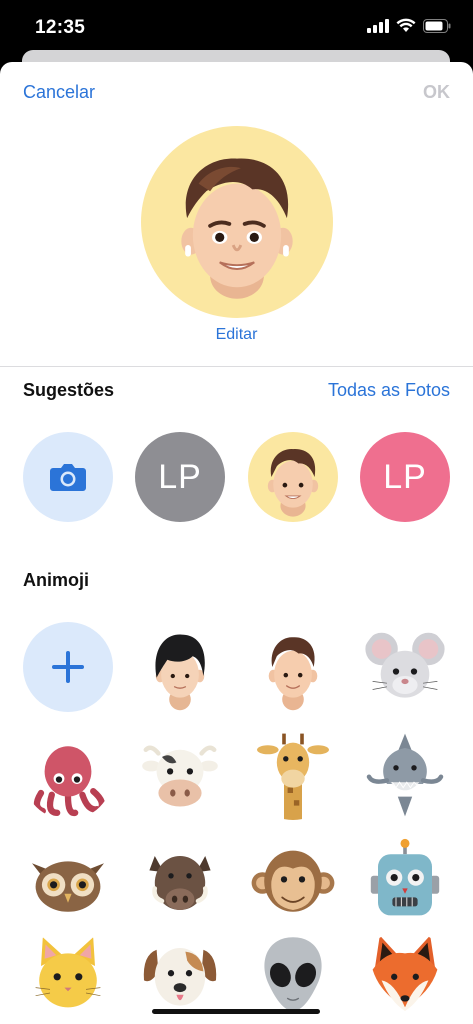  I want to click on edit-button: Editar, so click(236, 335).